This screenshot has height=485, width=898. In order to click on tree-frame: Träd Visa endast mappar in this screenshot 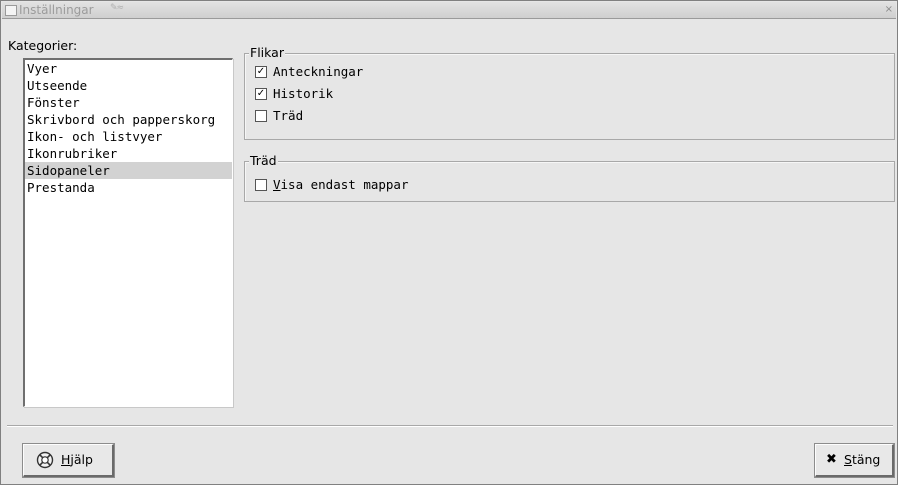, I will do `click(569, 178)`.